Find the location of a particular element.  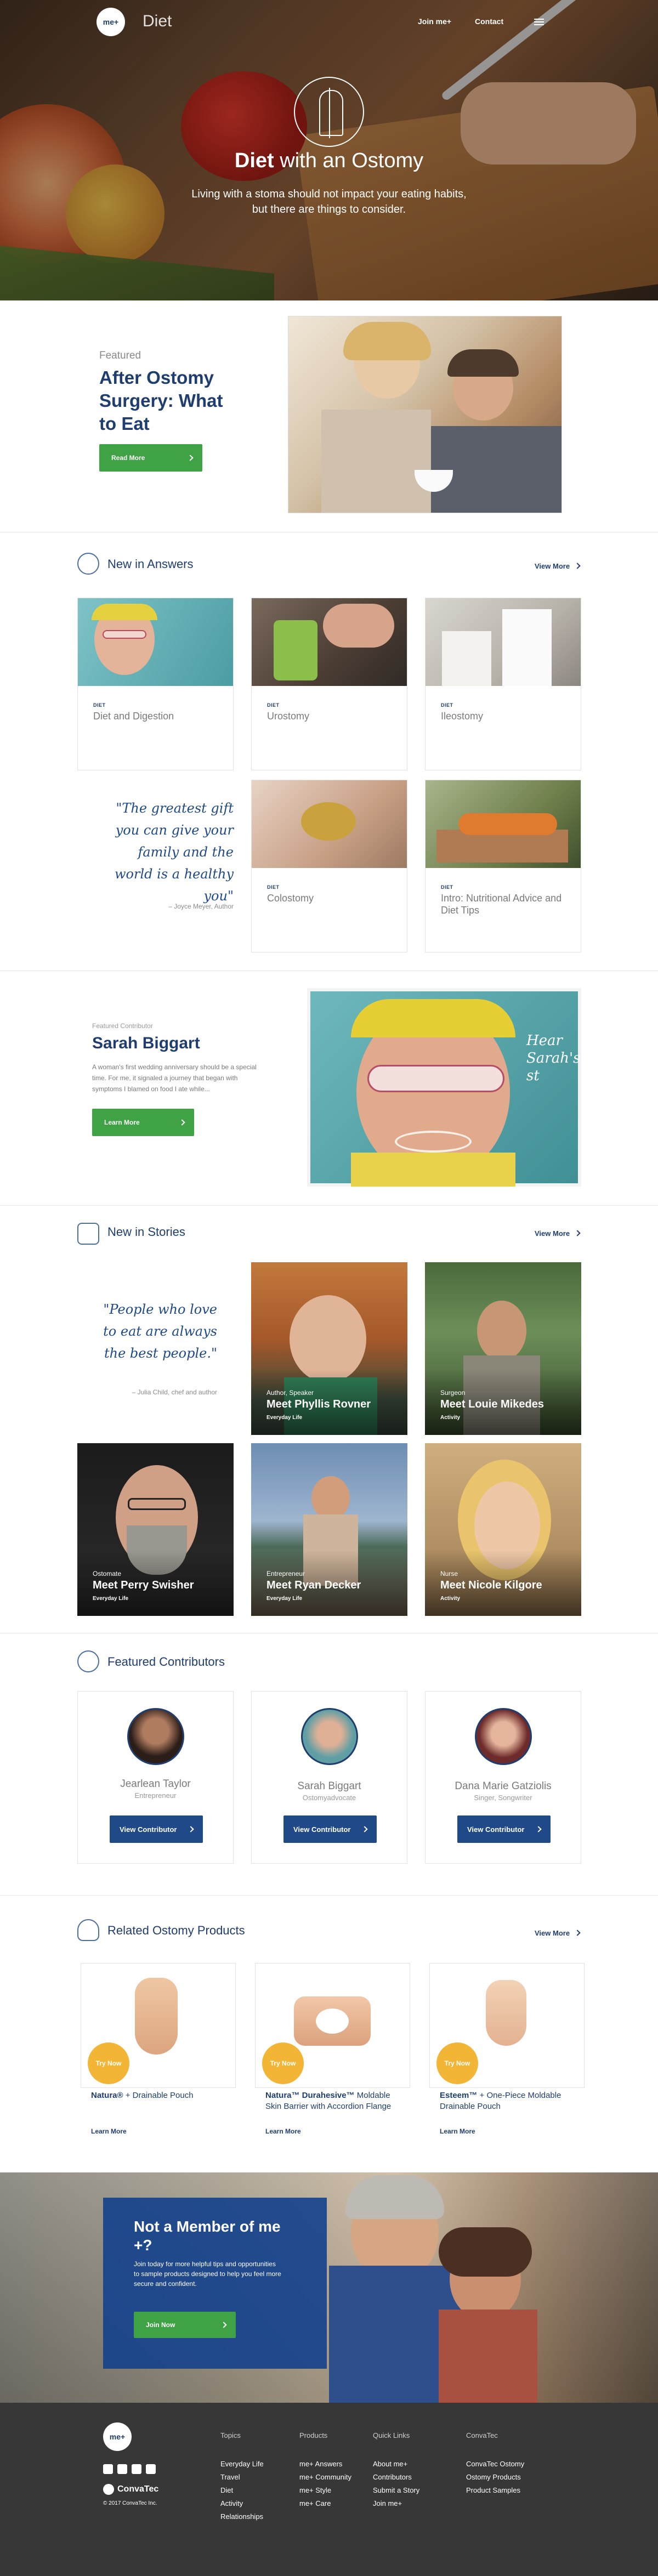

story-role: Entrepreneur is located at coordinates (285, 1574).